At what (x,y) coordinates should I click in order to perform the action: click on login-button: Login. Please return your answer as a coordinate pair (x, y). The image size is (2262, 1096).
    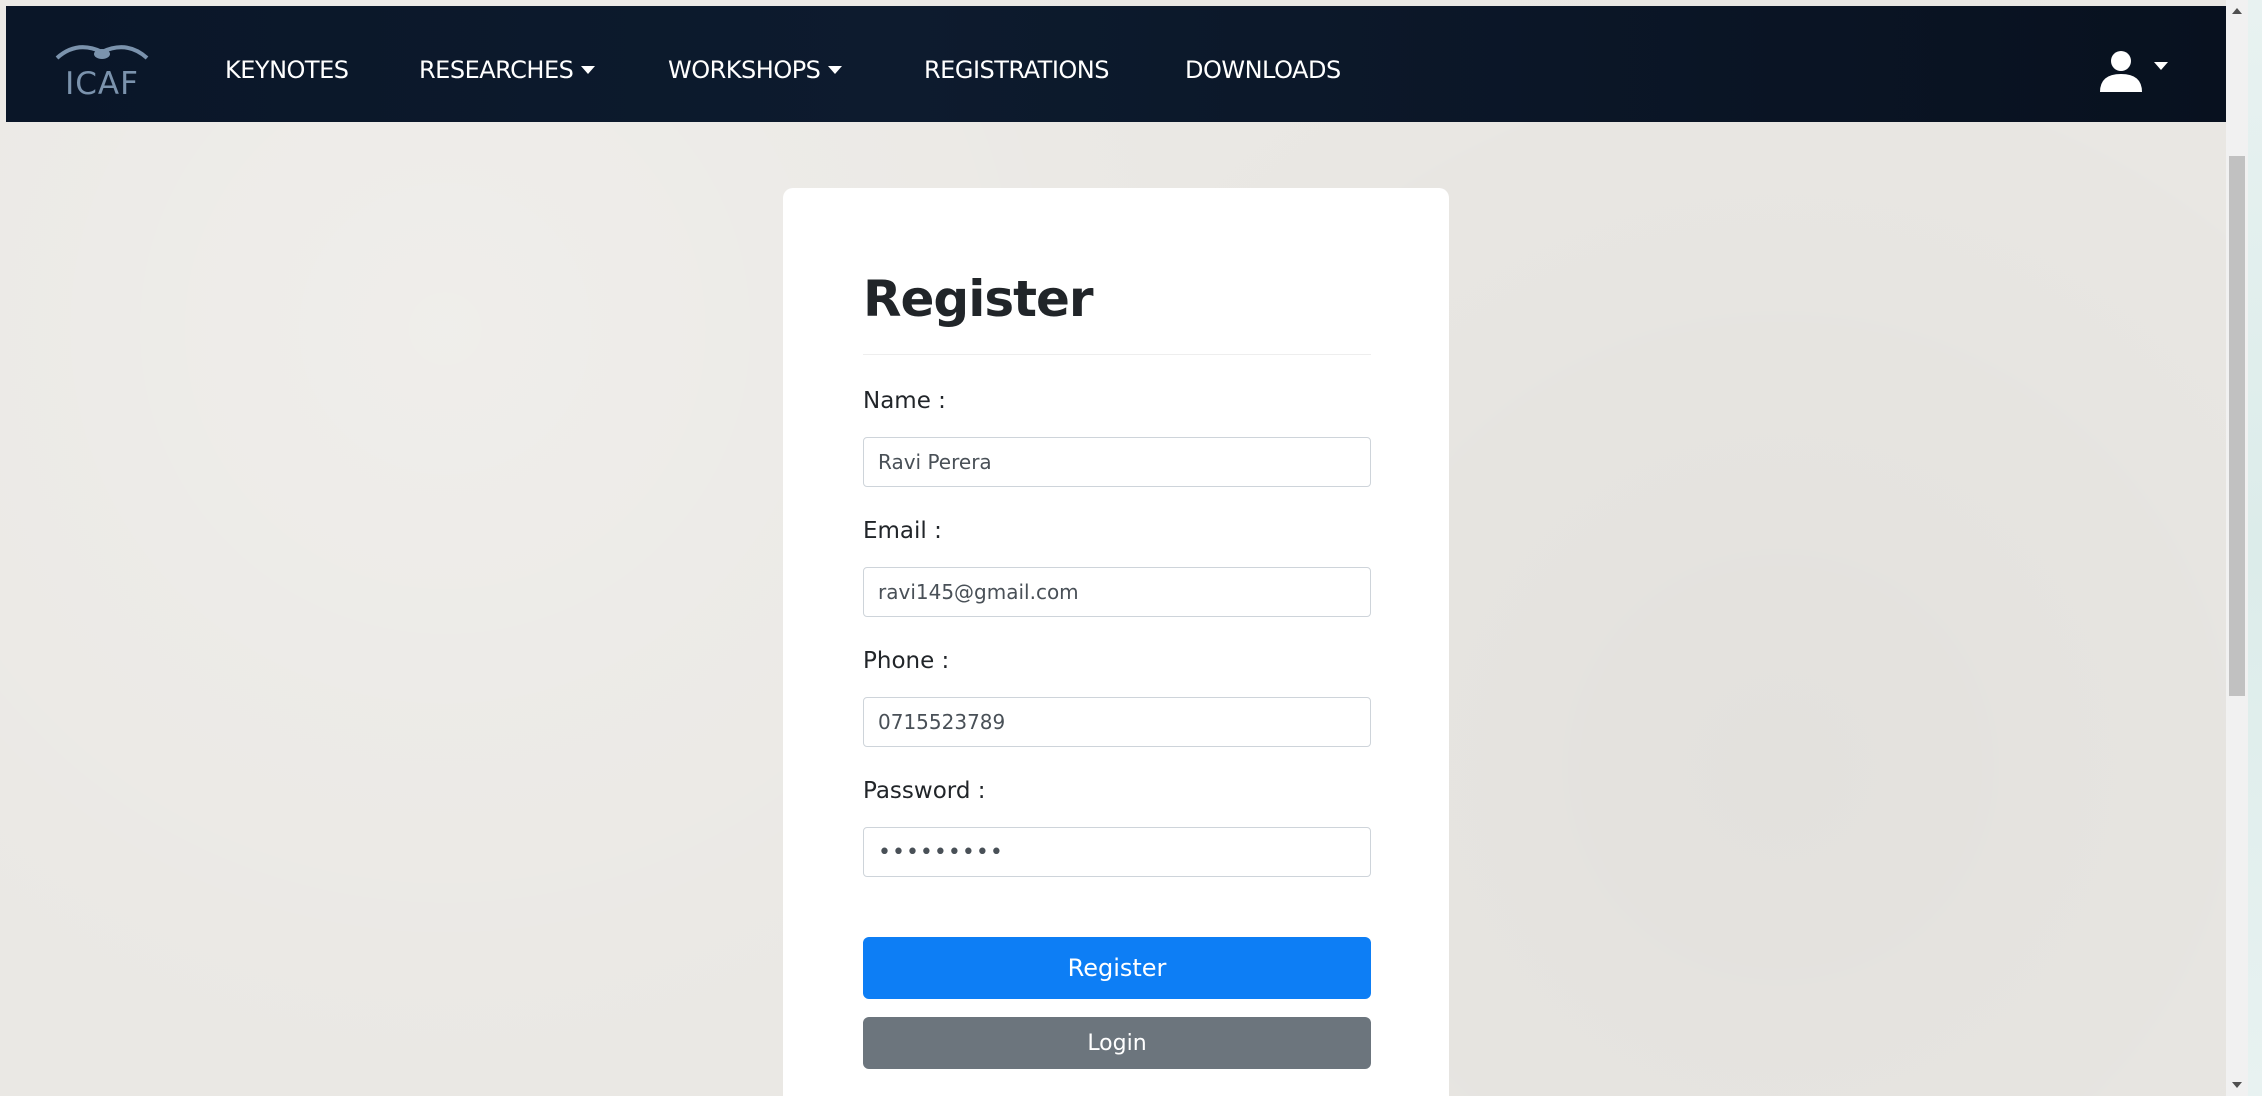
    Looking at the image, I should click on (1117, 1043).